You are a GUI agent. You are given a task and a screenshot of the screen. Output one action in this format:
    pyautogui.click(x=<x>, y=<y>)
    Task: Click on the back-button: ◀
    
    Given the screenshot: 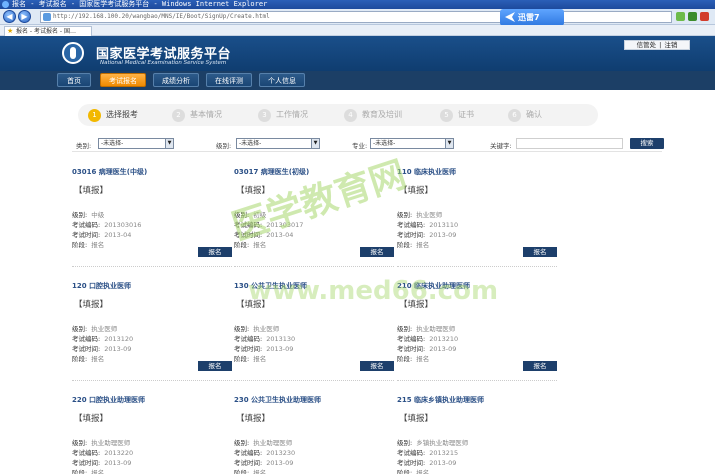 What is the action you would take?
    pyautogui.click(x=9, y=16)
    